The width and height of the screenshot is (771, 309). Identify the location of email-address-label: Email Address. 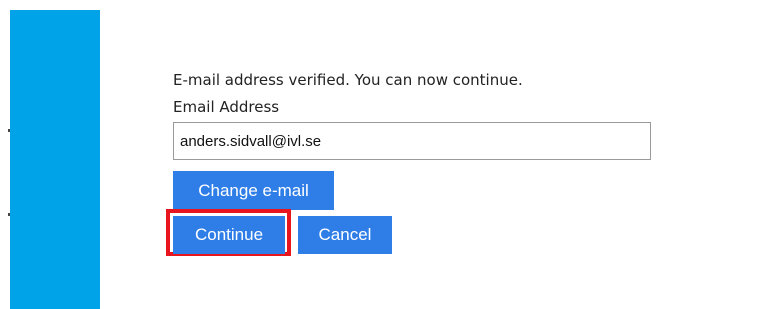
(226, 107).